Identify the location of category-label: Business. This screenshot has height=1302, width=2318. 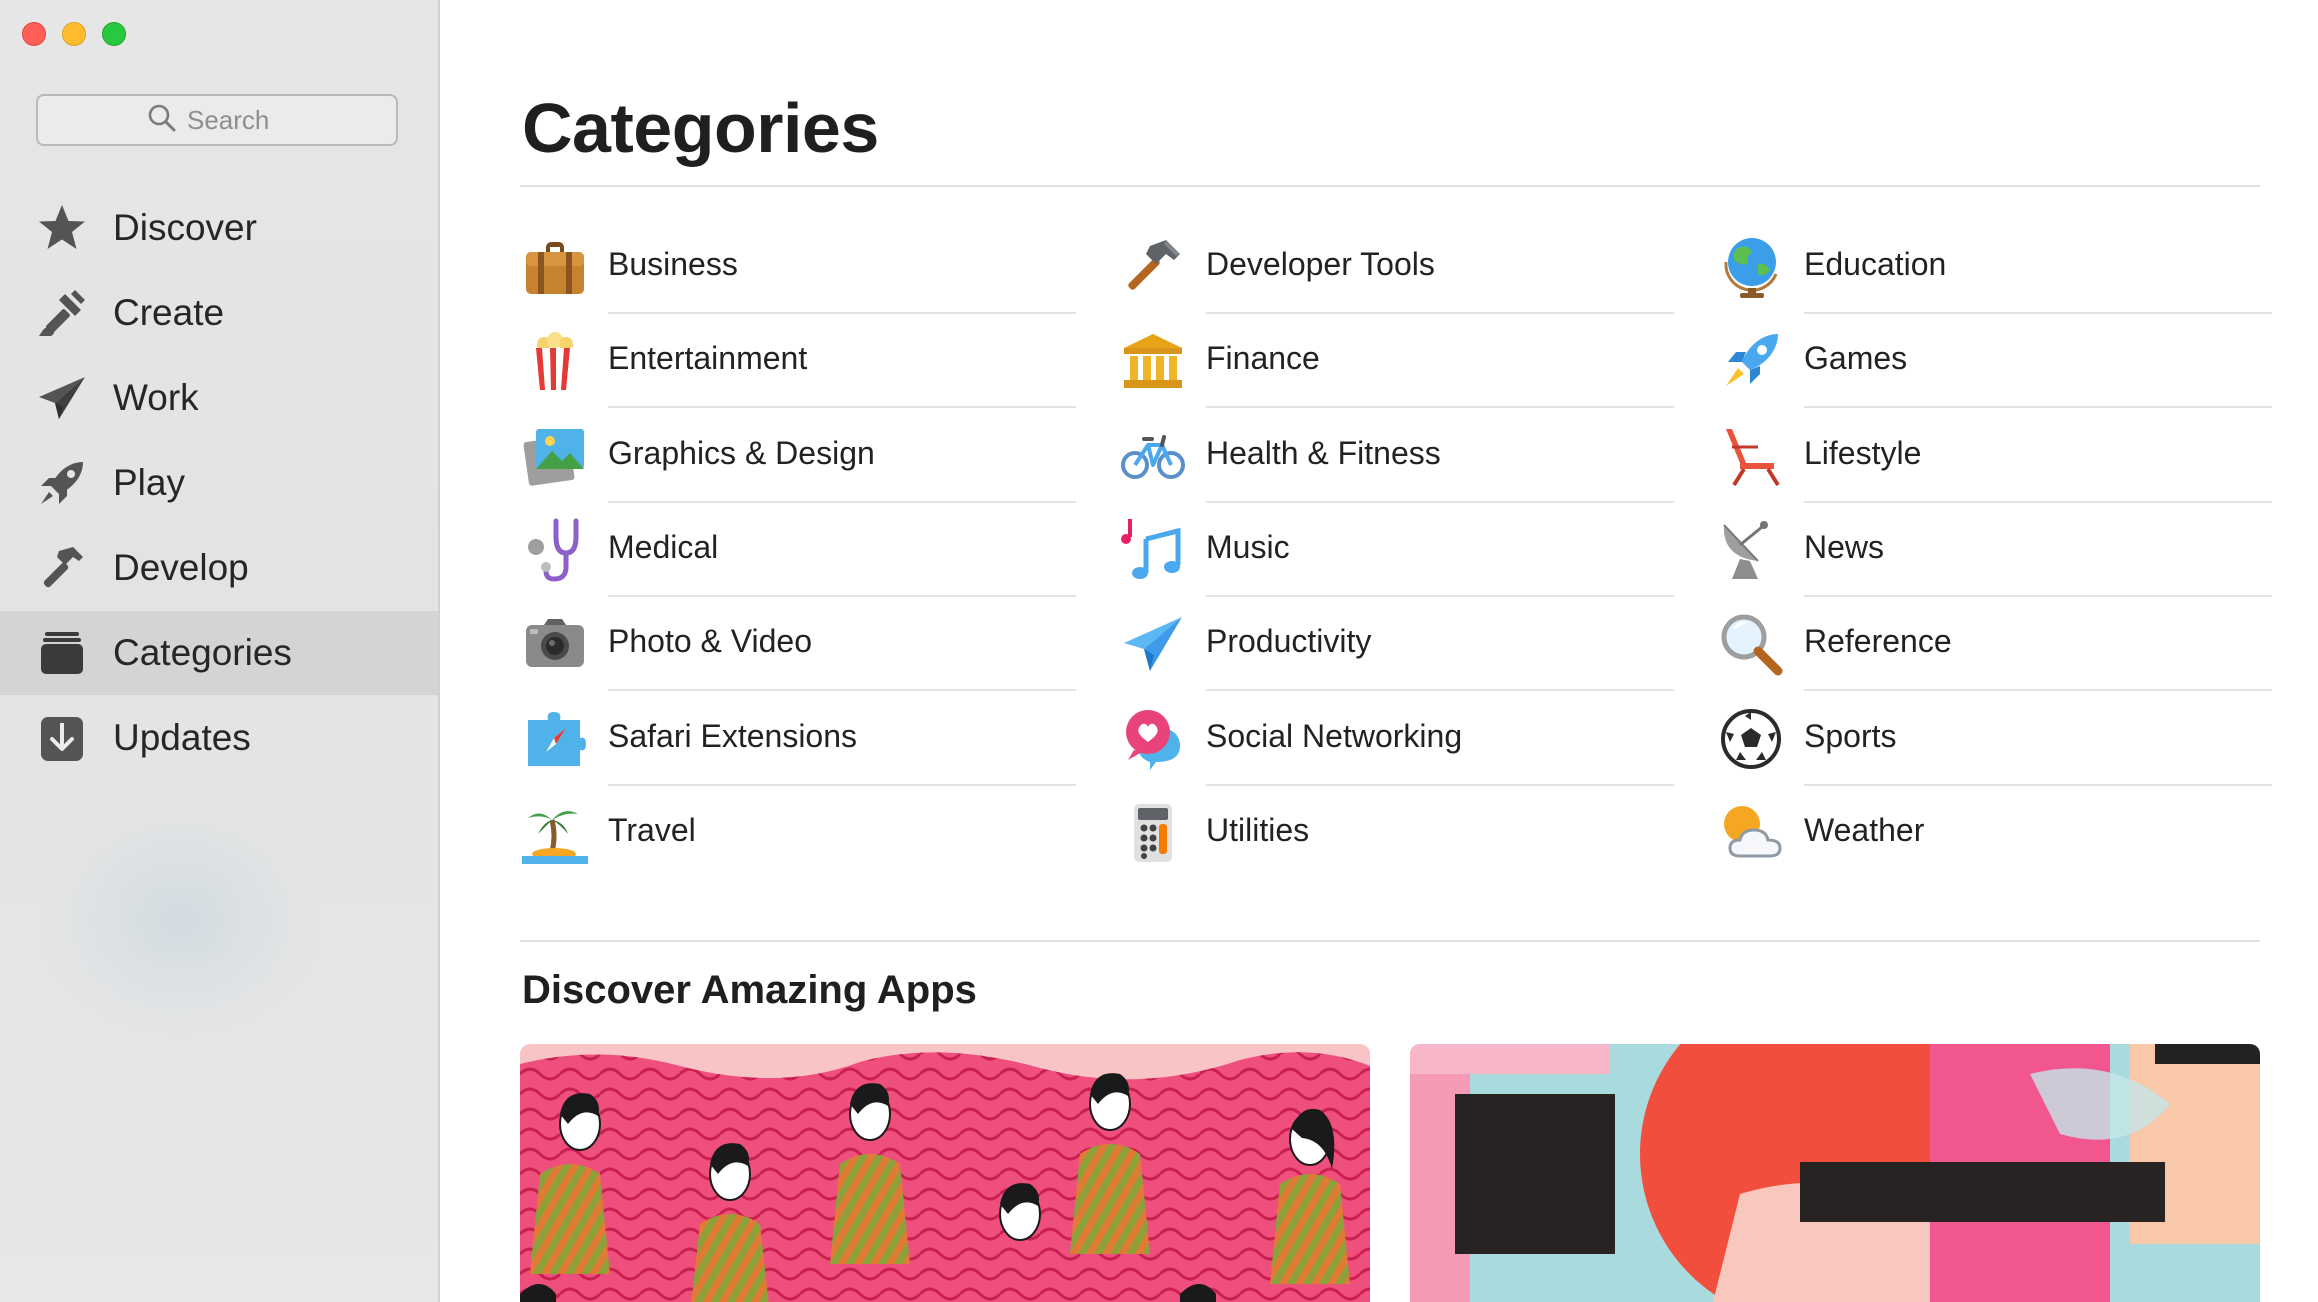
(673, 264).